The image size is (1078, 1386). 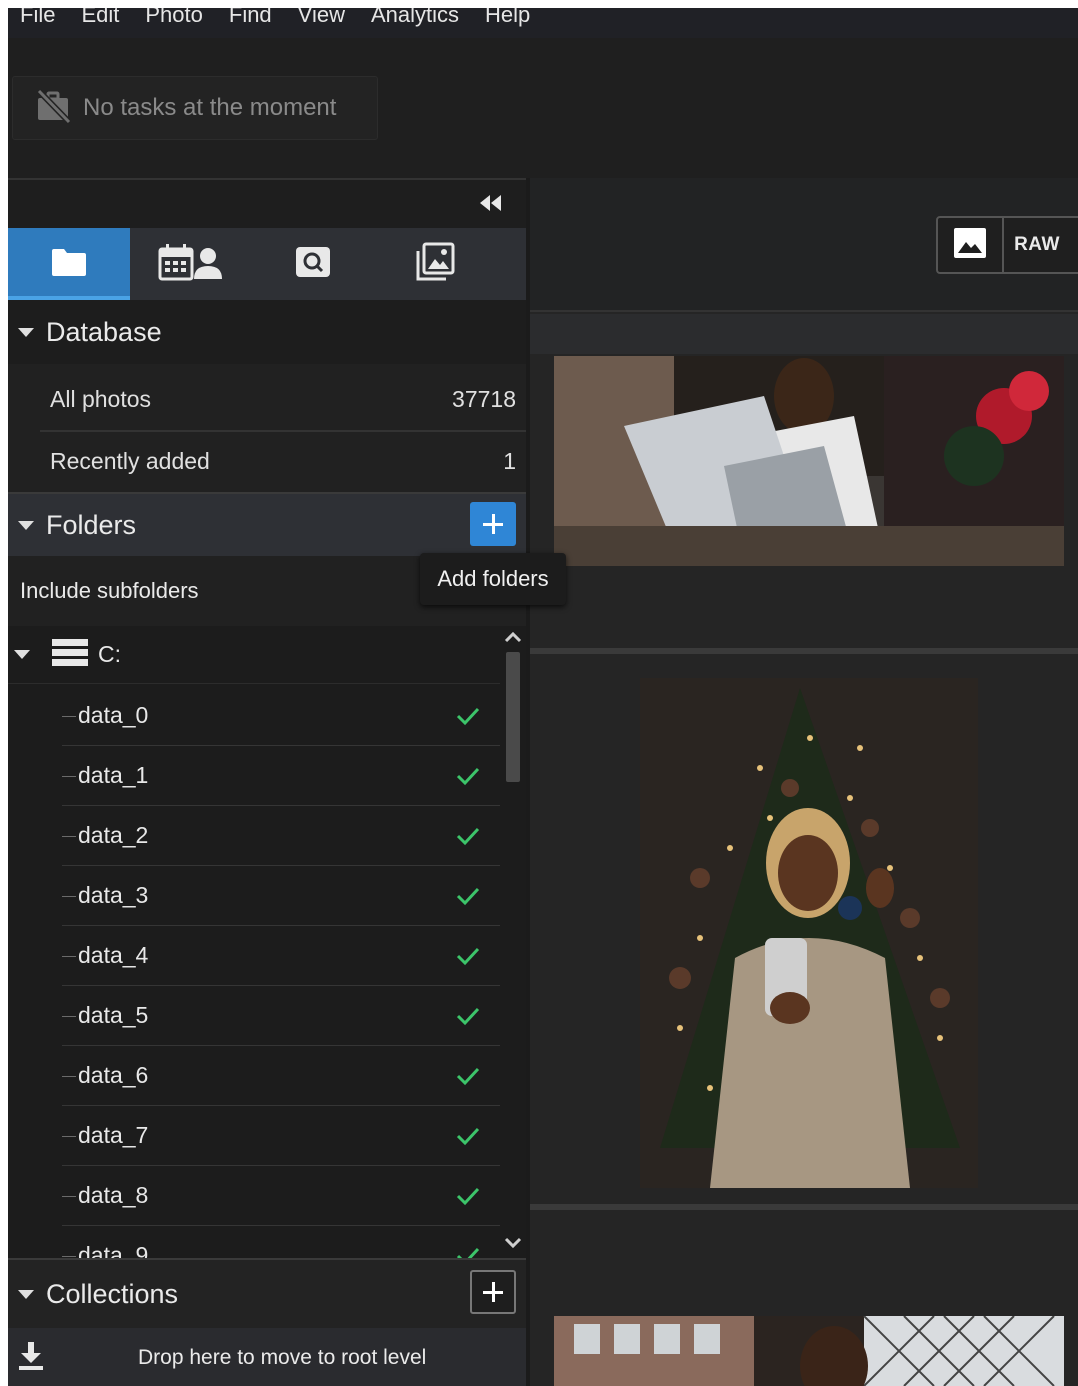 What do you see at coordinates (513, 717) in the screenshot?
I see `scroll-thumb` at bounding box center [513, 717].